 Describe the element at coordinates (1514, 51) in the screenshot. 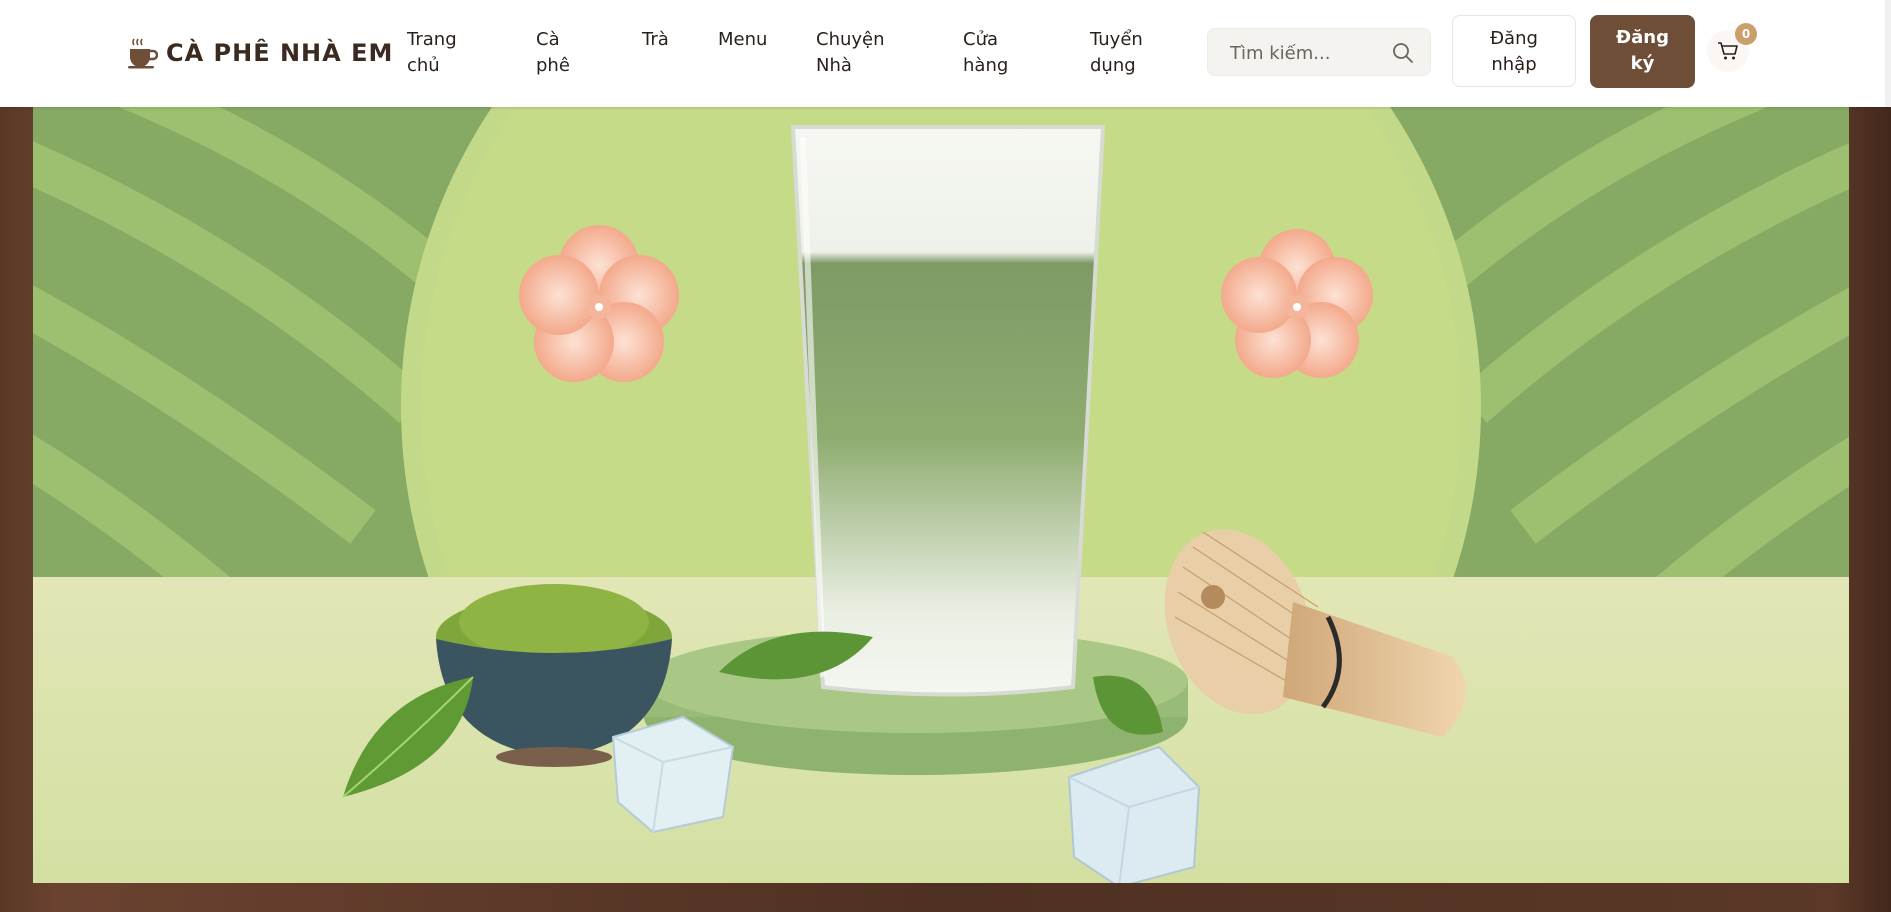

I see `login-button: Đăng nhập` at that location.